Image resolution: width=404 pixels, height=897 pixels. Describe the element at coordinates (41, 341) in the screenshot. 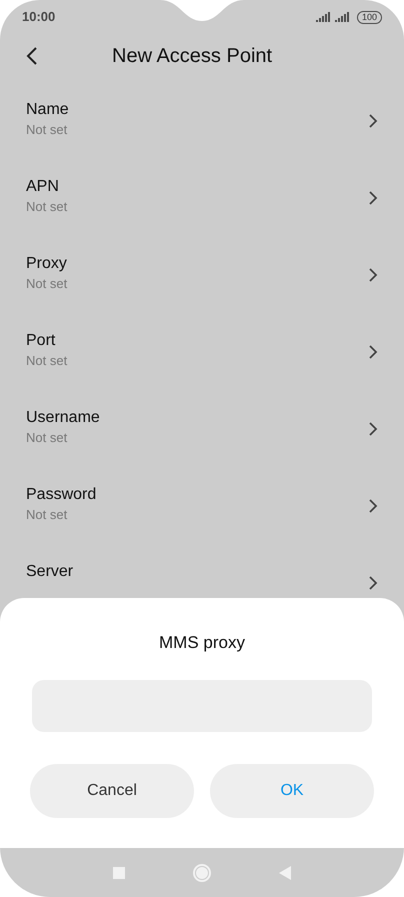

I see `item-label: Port` at that location.